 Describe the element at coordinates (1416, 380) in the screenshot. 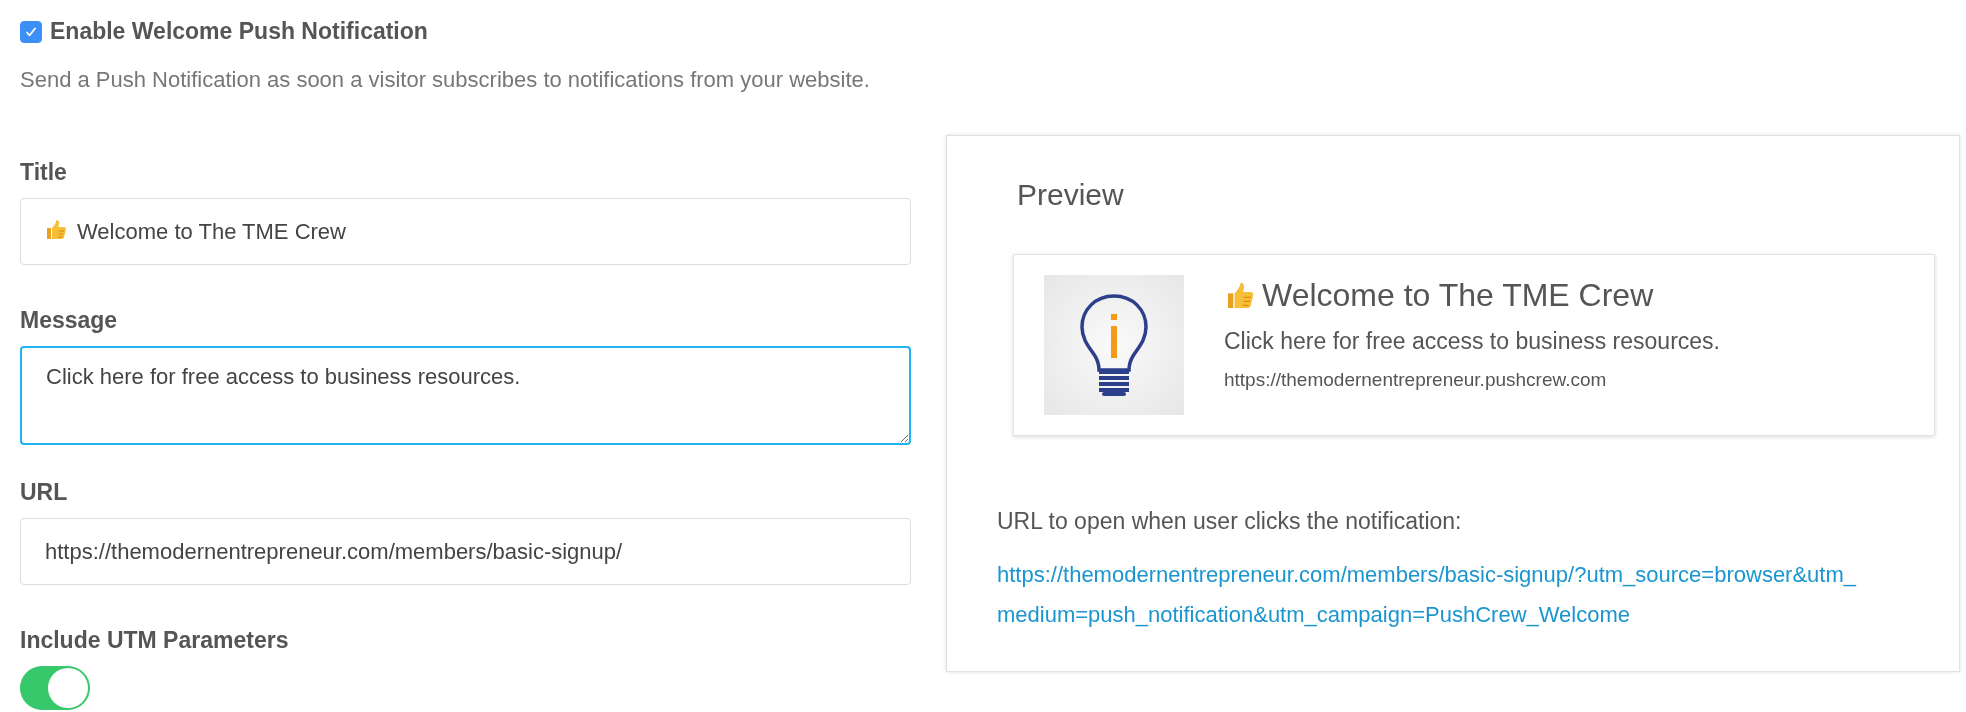

I see `notification-domain: https://themodernentrepreneur.pushcrew.com` at that location.